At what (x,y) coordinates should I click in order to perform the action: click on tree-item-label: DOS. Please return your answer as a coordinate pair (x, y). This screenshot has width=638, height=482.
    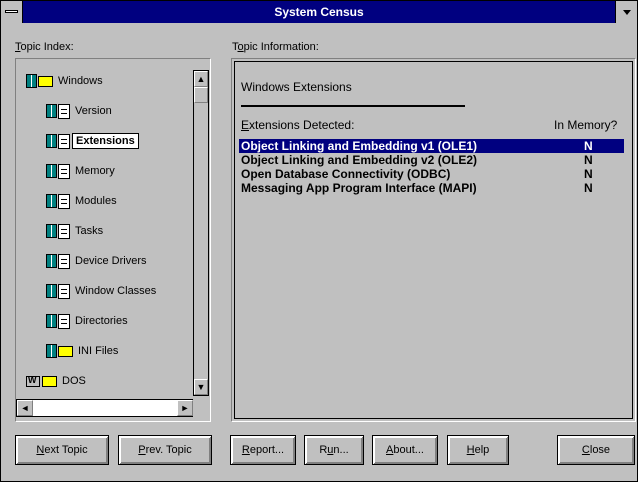
    Looking at the image, I should click on (74, 381).